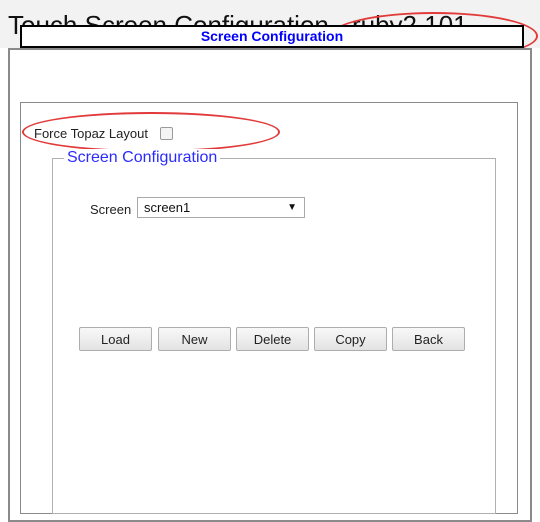 The width and height of the screenshot is (540, 522). What do you see at coordinates (194, 339) in the screenshot?
I see `new-button: New` at bounding box center [194, 339].